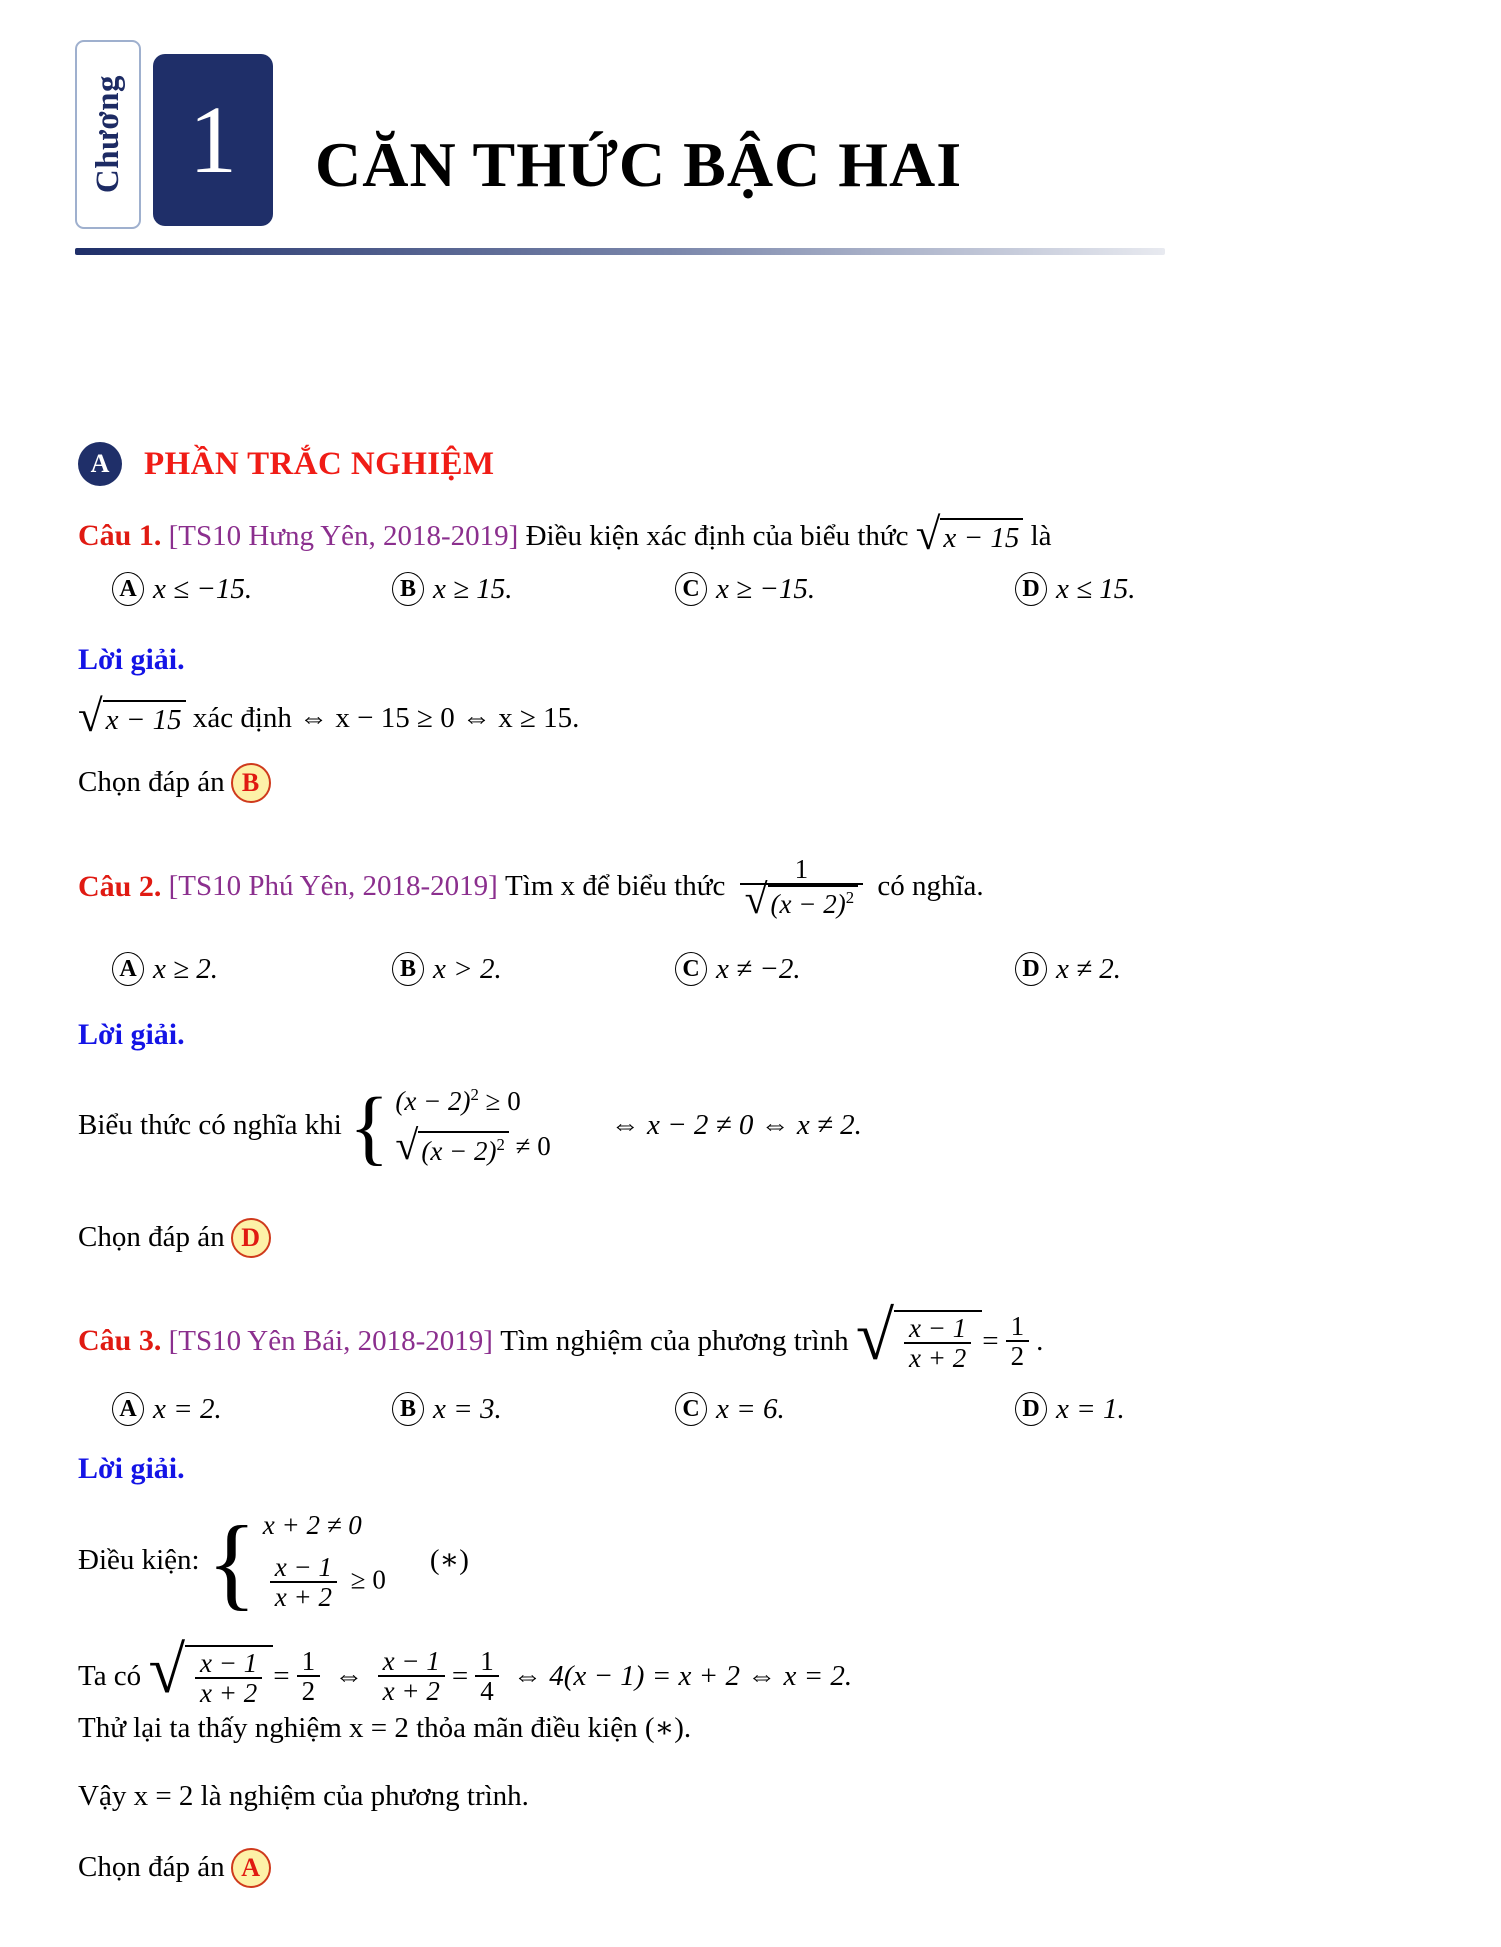 The image size is (1501, 1947). What do you see at coordinates (1090, 1408) in the screenshot?
I see `choice-text: x = 1.` at bounding box center [1090, 1408].